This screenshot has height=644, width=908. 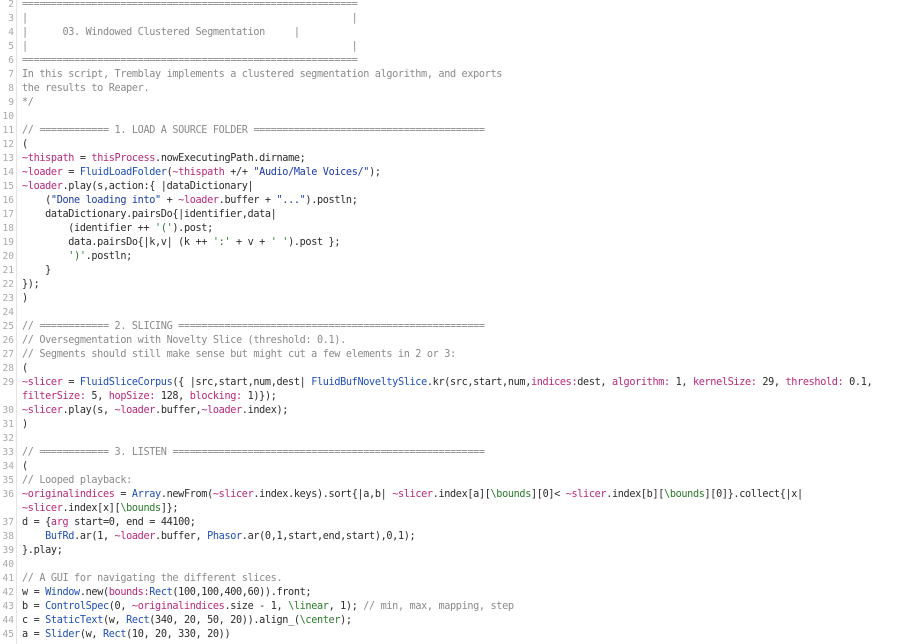 I want to click on code-line: 5 | |, so click(x=454, y=47).